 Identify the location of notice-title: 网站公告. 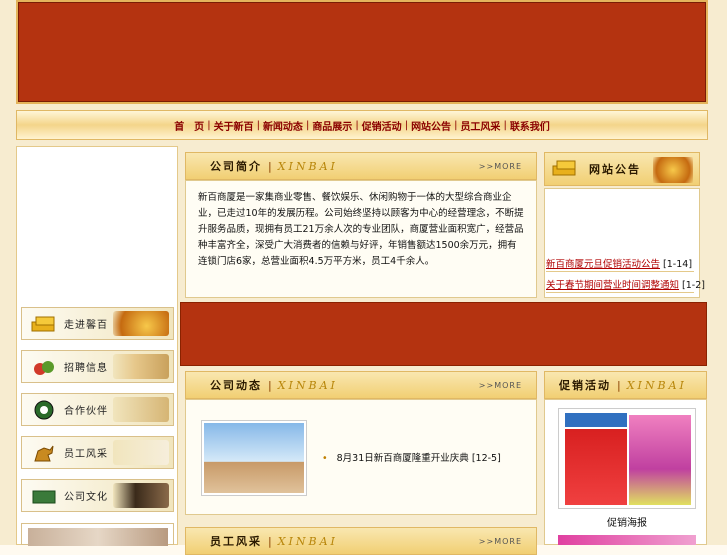
(615, 169).